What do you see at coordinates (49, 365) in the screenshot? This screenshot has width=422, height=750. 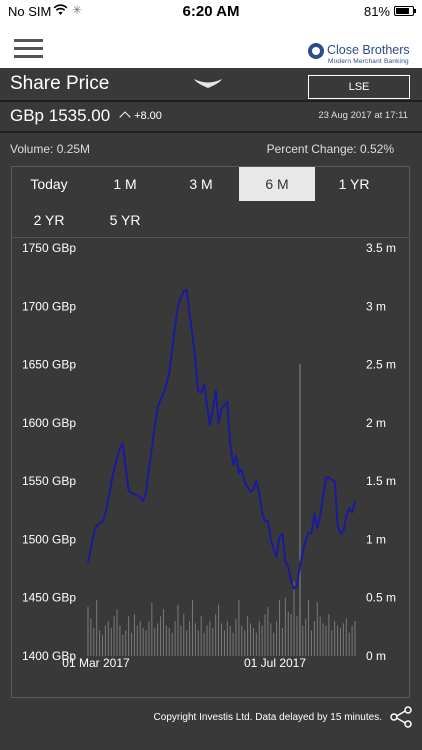 I see `y-tick-label: 1650 GBp` at bounding box center [49, 365].